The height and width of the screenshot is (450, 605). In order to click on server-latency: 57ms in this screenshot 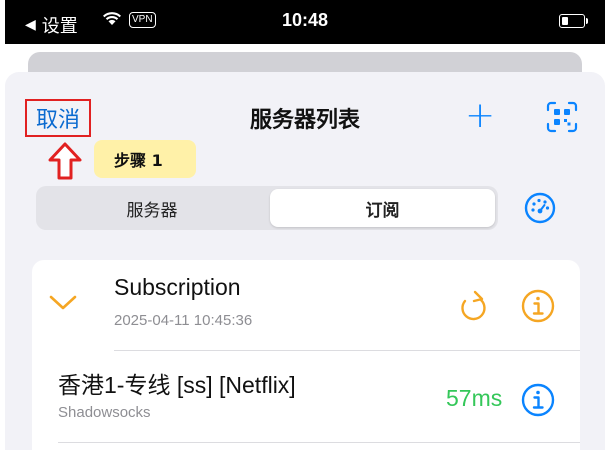, I will do `click(474, 398)`.